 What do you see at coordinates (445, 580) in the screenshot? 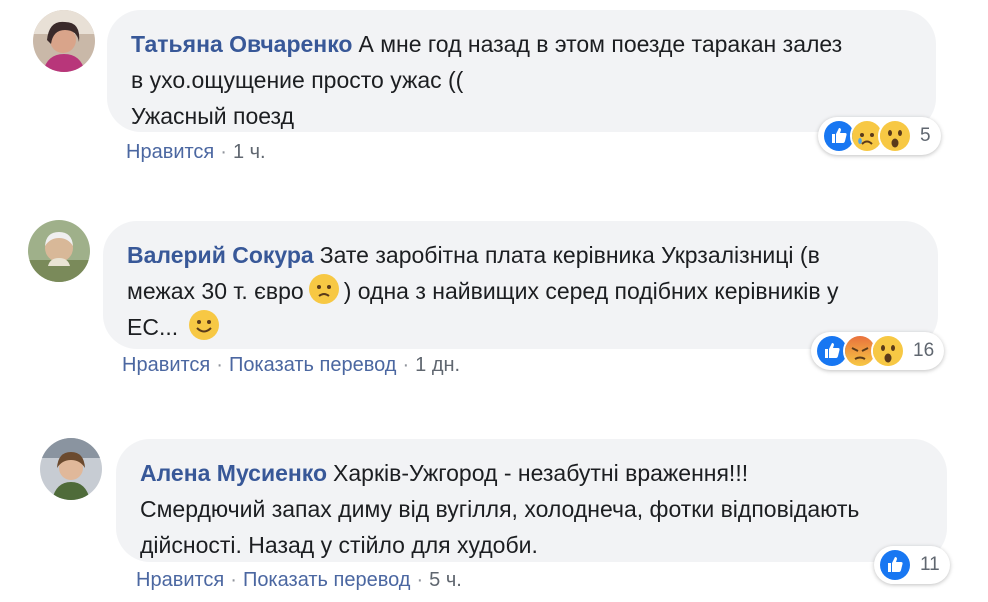
I see `comment-timestamp: 5 ч.` at bounding box center [445, 580].